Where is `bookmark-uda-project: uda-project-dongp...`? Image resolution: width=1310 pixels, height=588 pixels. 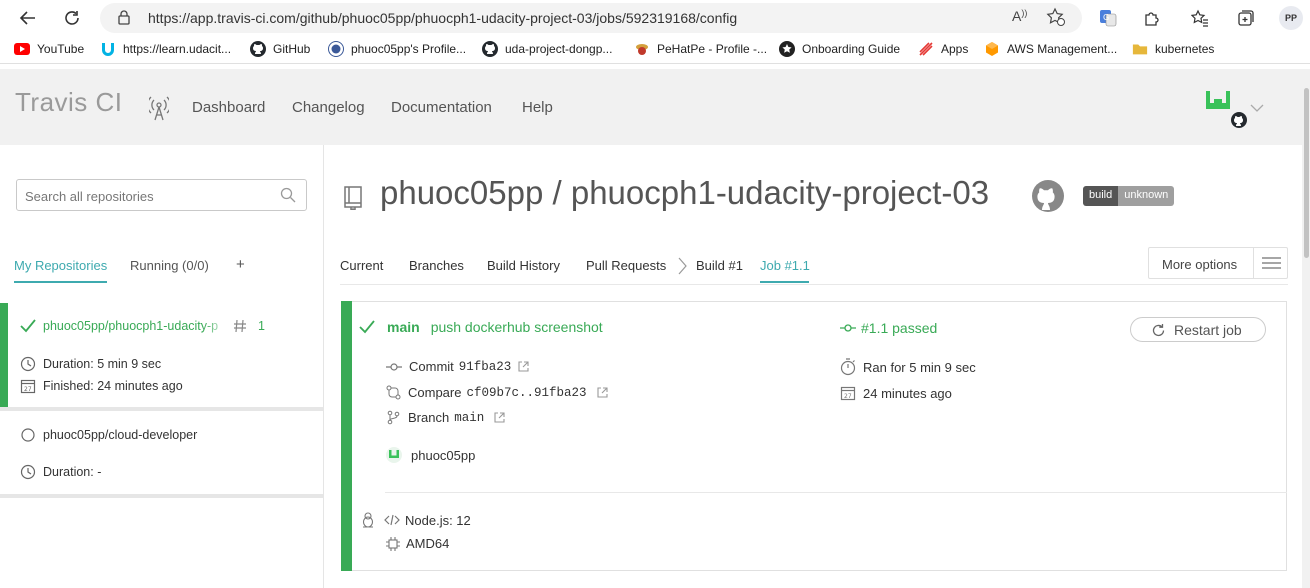 bookmark-uda-project: uda-project-dongp... is located at coordinates (547, 49).